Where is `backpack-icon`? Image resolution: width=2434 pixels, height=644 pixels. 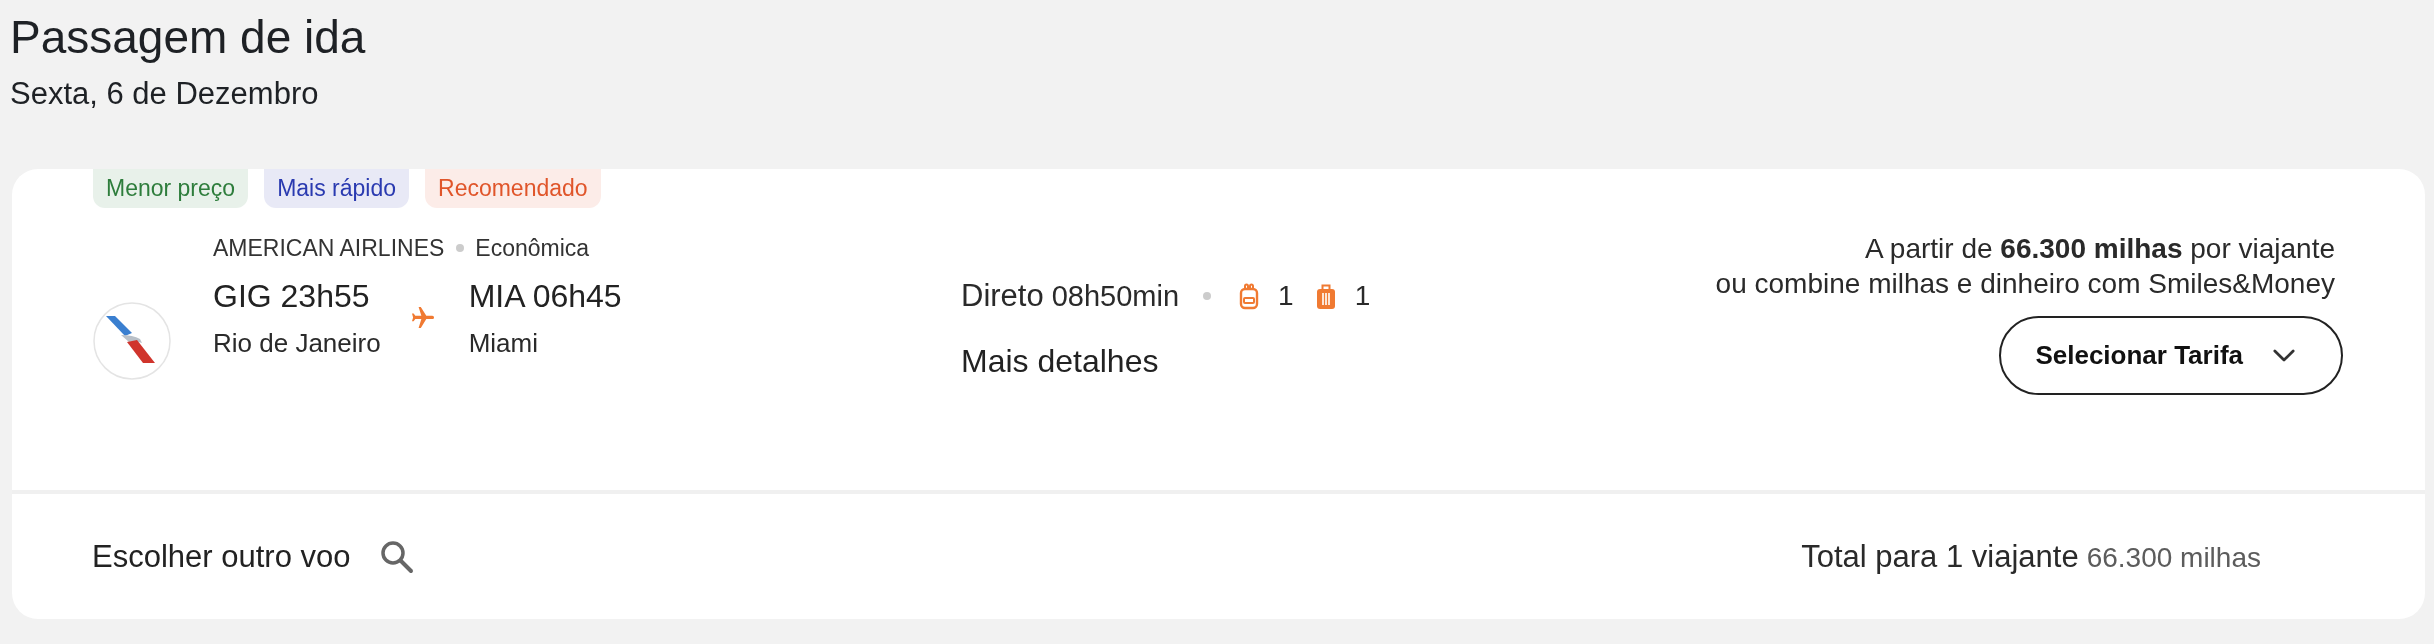
backpack-icon is located at coordinates (1249, 296).